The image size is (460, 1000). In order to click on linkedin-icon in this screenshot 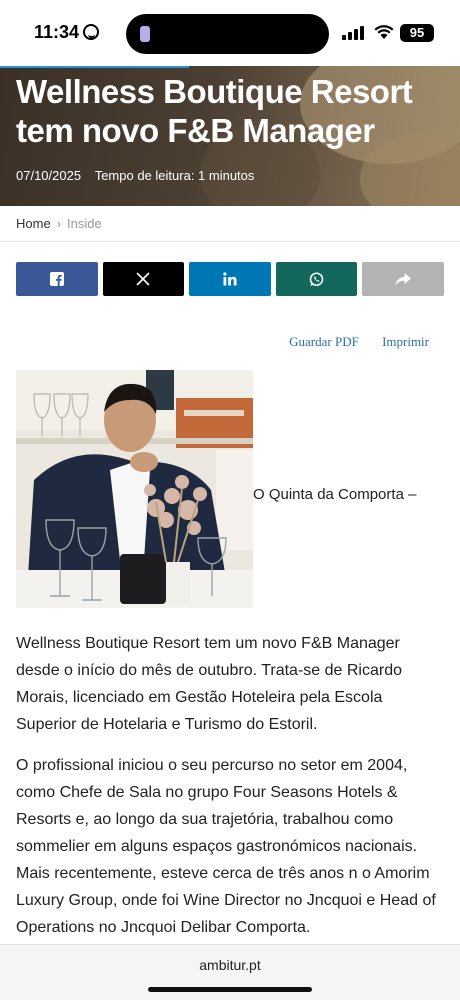, I will do `click(230, 279)`.